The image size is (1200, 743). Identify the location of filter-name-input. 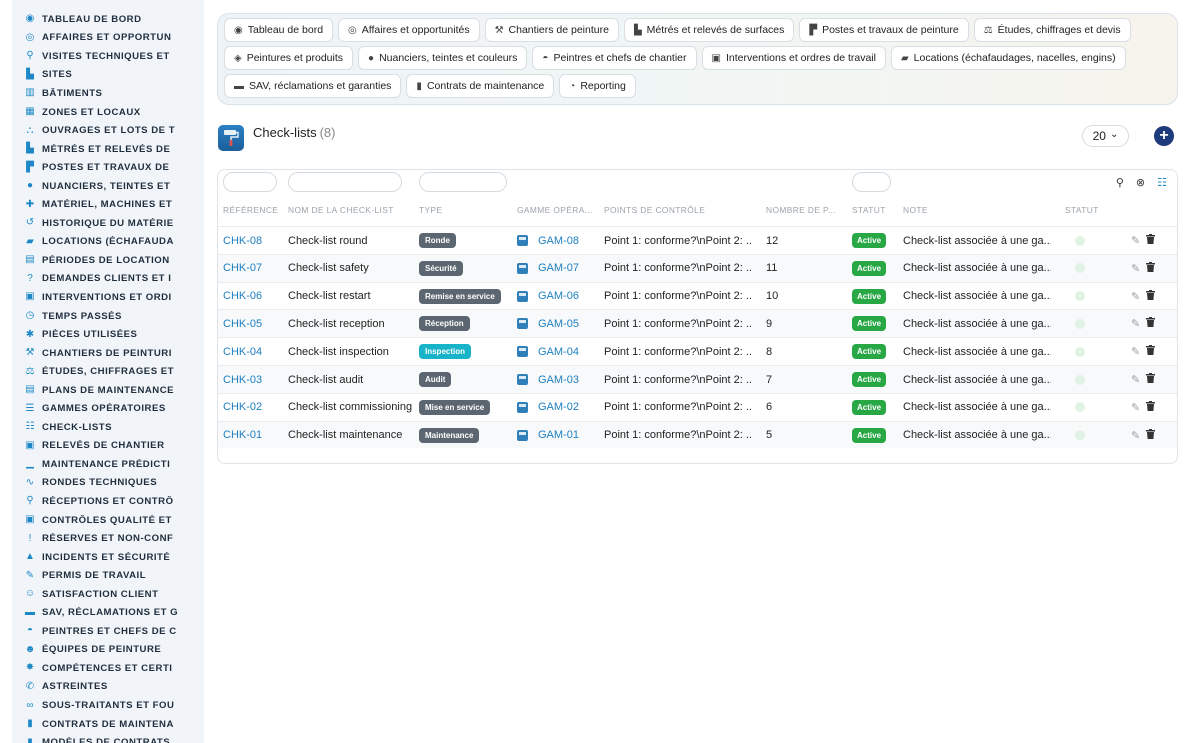
(345, 182).